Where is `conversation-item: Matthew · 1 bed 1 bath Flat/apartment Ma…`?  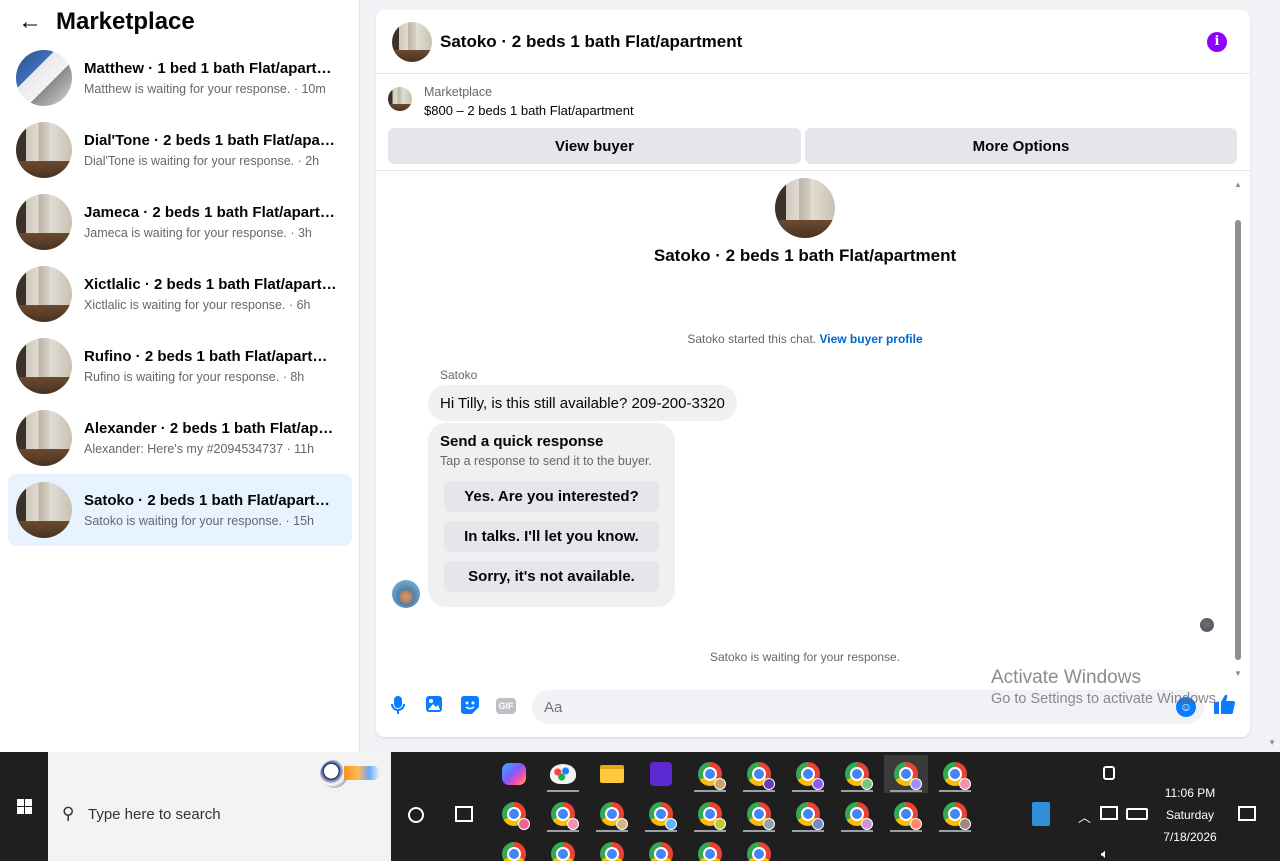 conversation-item: Matthew · 1 bed 1 bath Flat/apartment Ma… is located at coordinates (180, 78).